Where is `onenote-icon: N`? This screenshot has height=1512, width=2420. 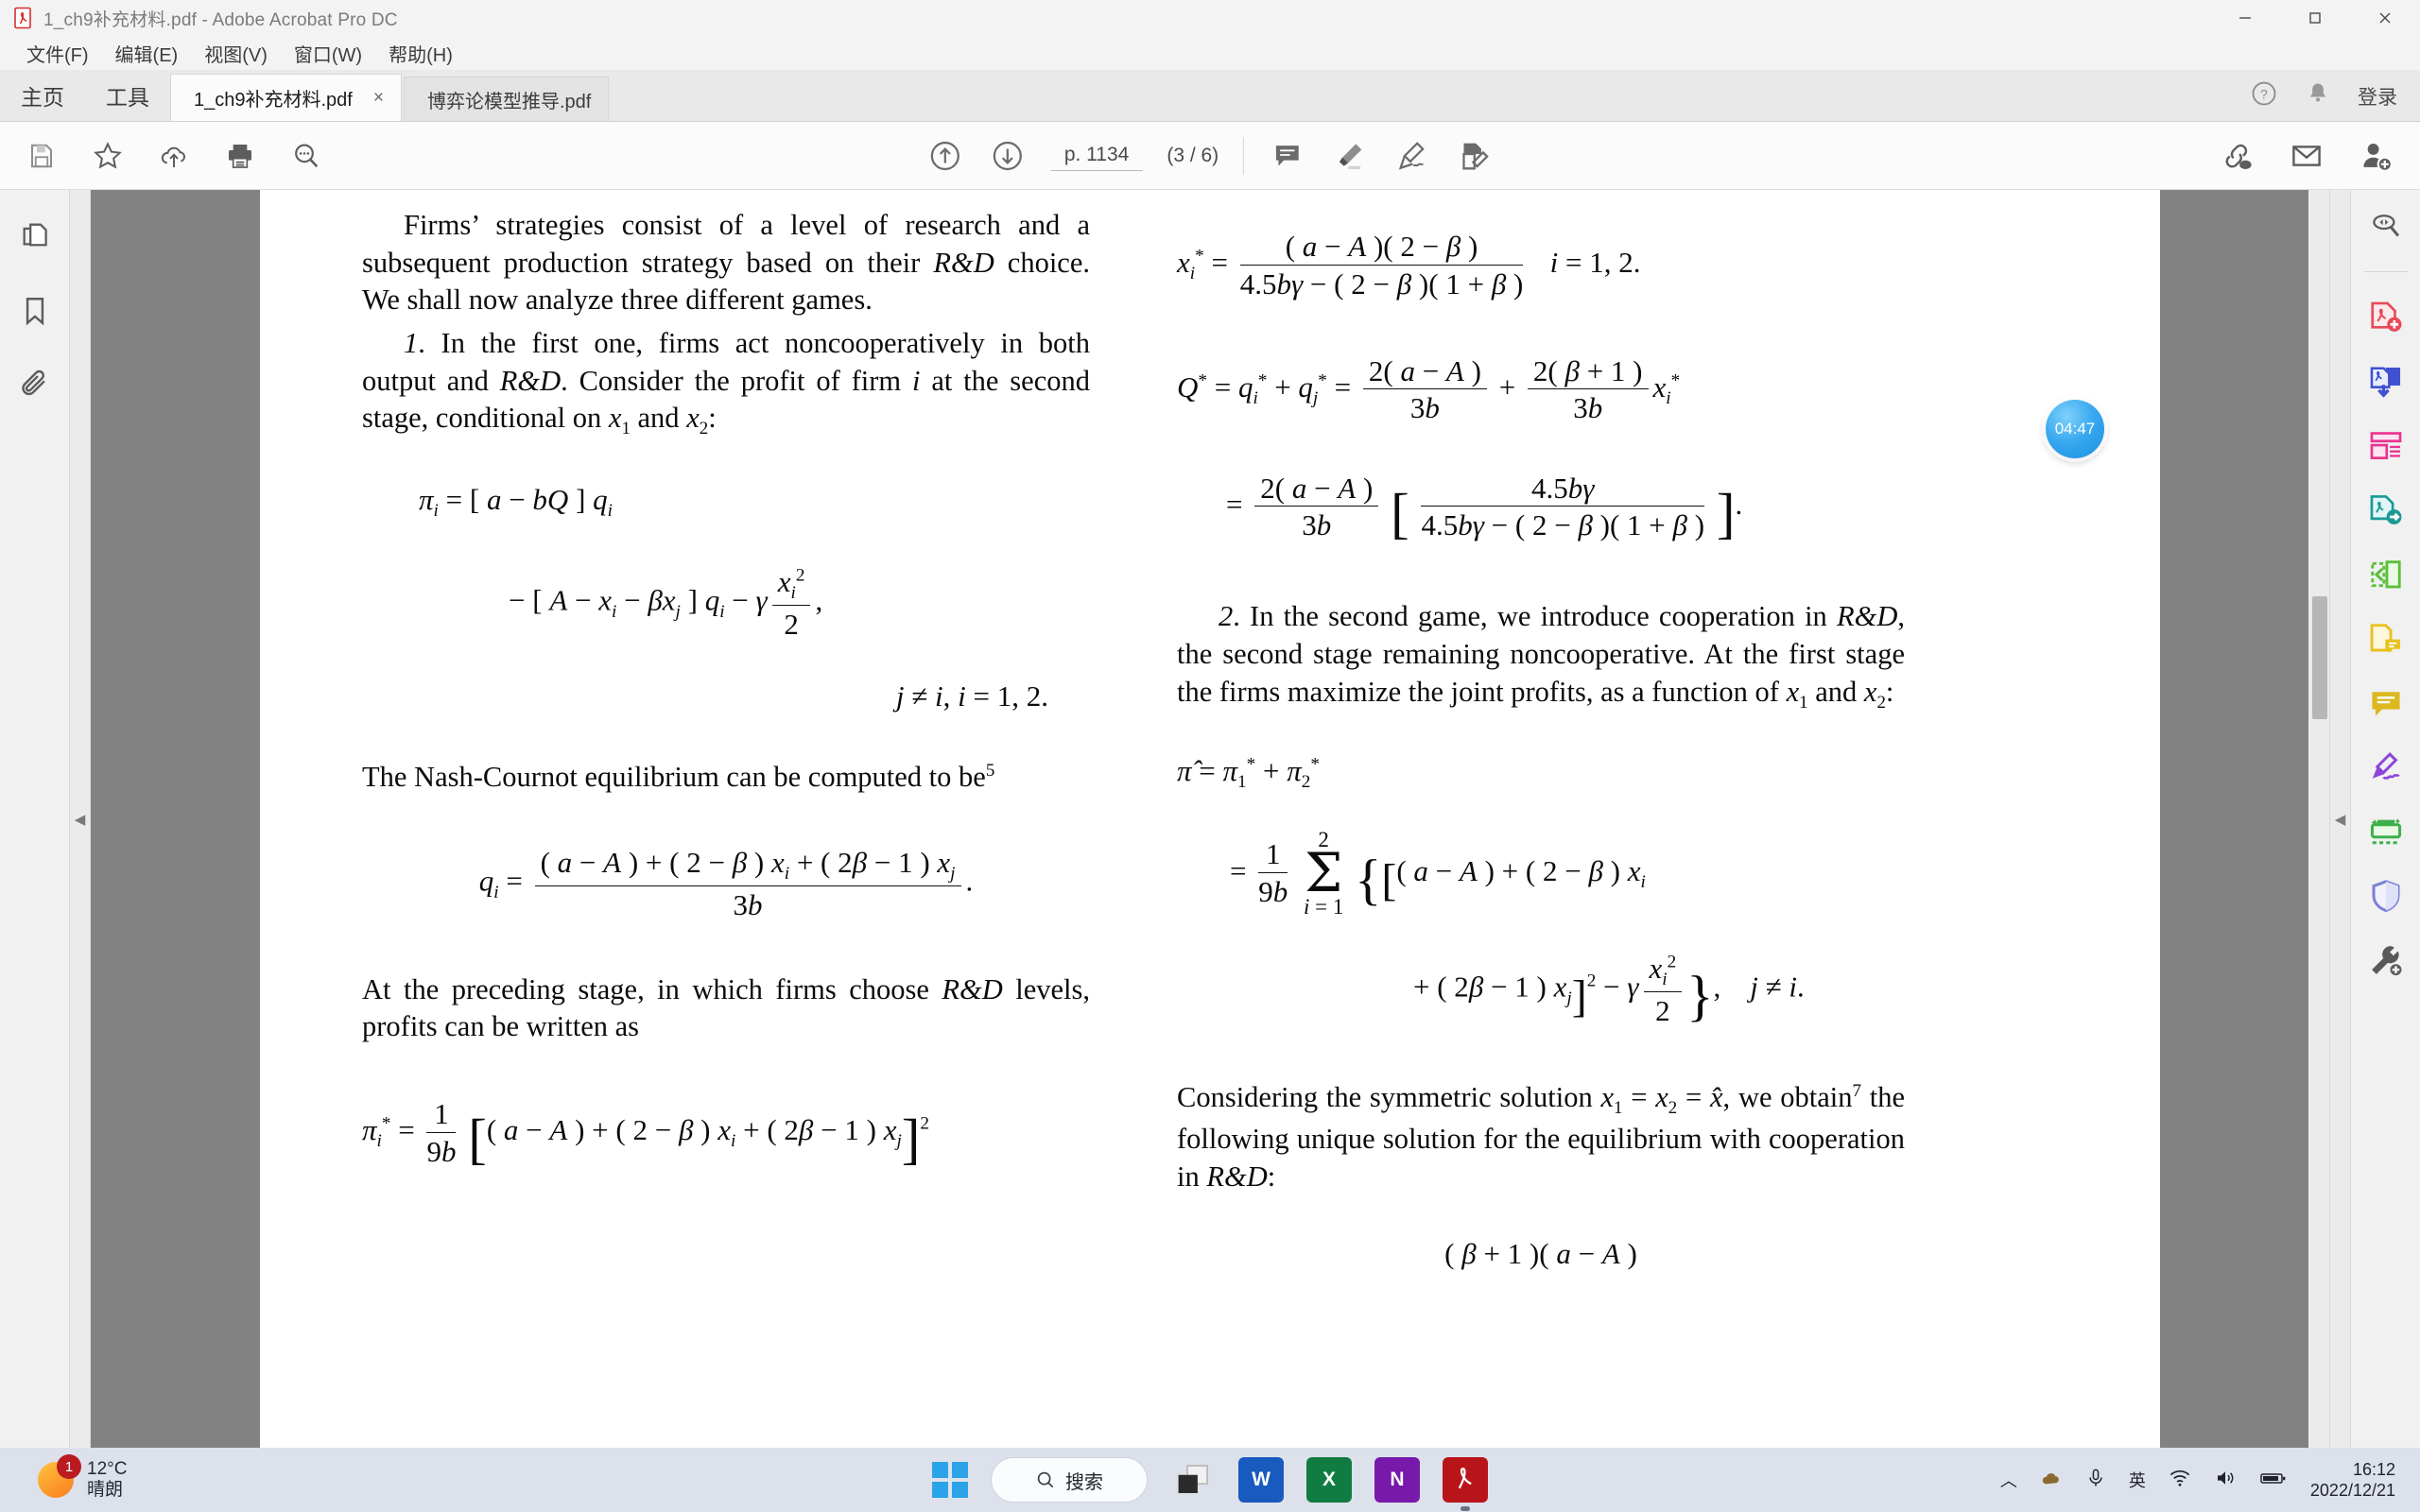
onenote-icon: N is located at coordinates (1397, 1480).